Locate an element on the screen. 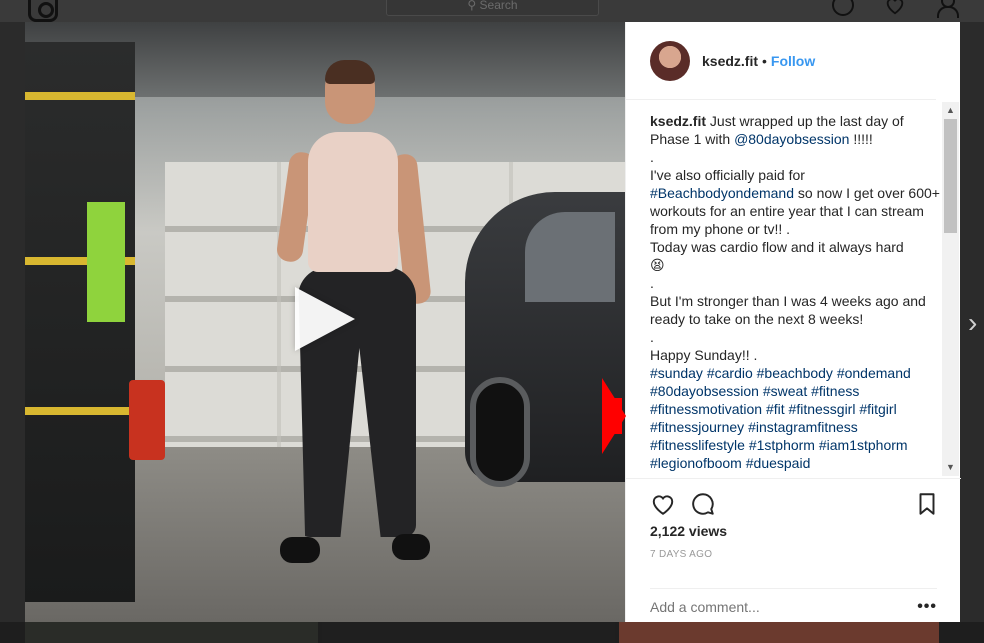  heart-icon is located at coordinates (895, 8).